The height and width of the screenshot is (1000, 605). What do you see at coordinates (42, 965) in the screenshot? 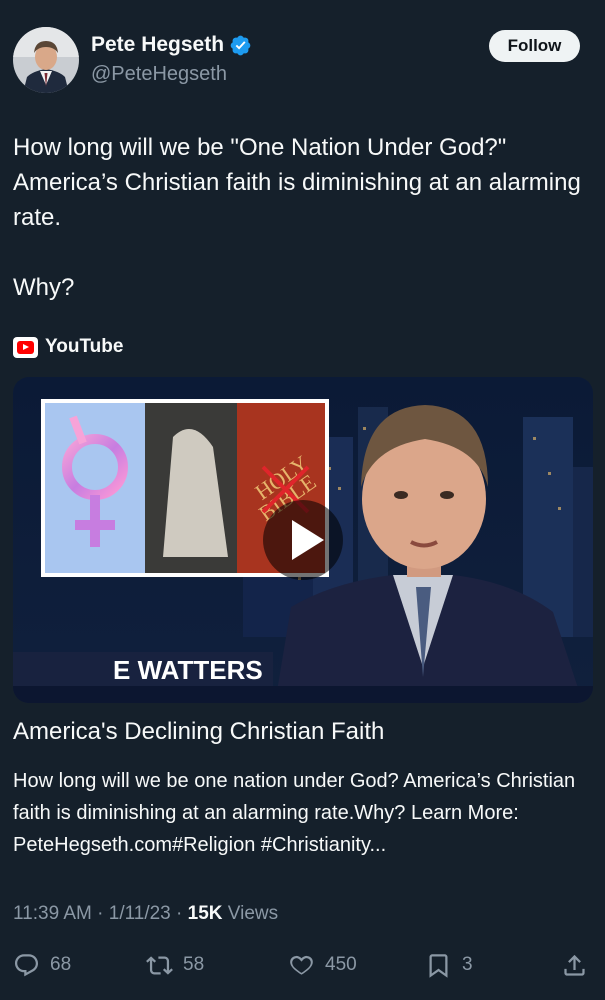
I see `reply-button: 68` at bounding box center [42, 965].